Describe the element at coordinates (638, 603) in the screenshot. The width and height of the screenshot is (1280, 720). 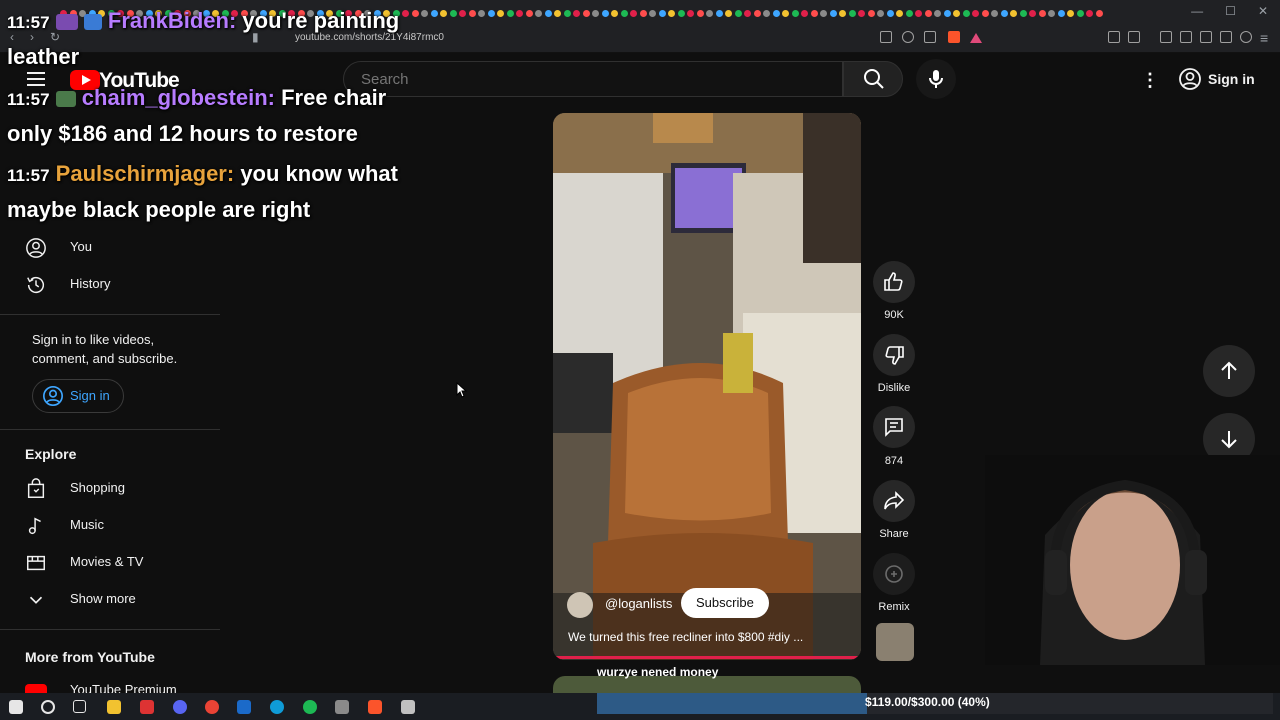
I see `channel-name: @loganlists` at that location.